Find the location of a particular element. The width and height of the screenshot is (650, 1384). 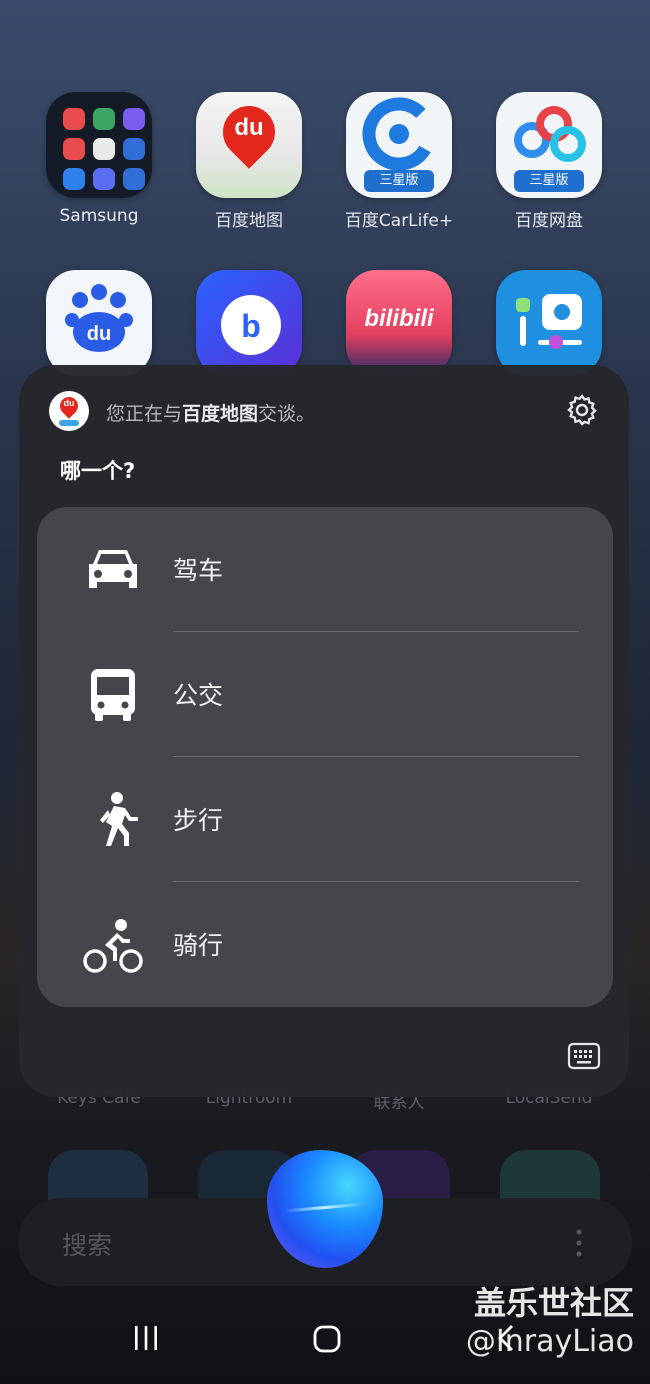

baidu-paw-icon: du is located at coordinates (99, 323).